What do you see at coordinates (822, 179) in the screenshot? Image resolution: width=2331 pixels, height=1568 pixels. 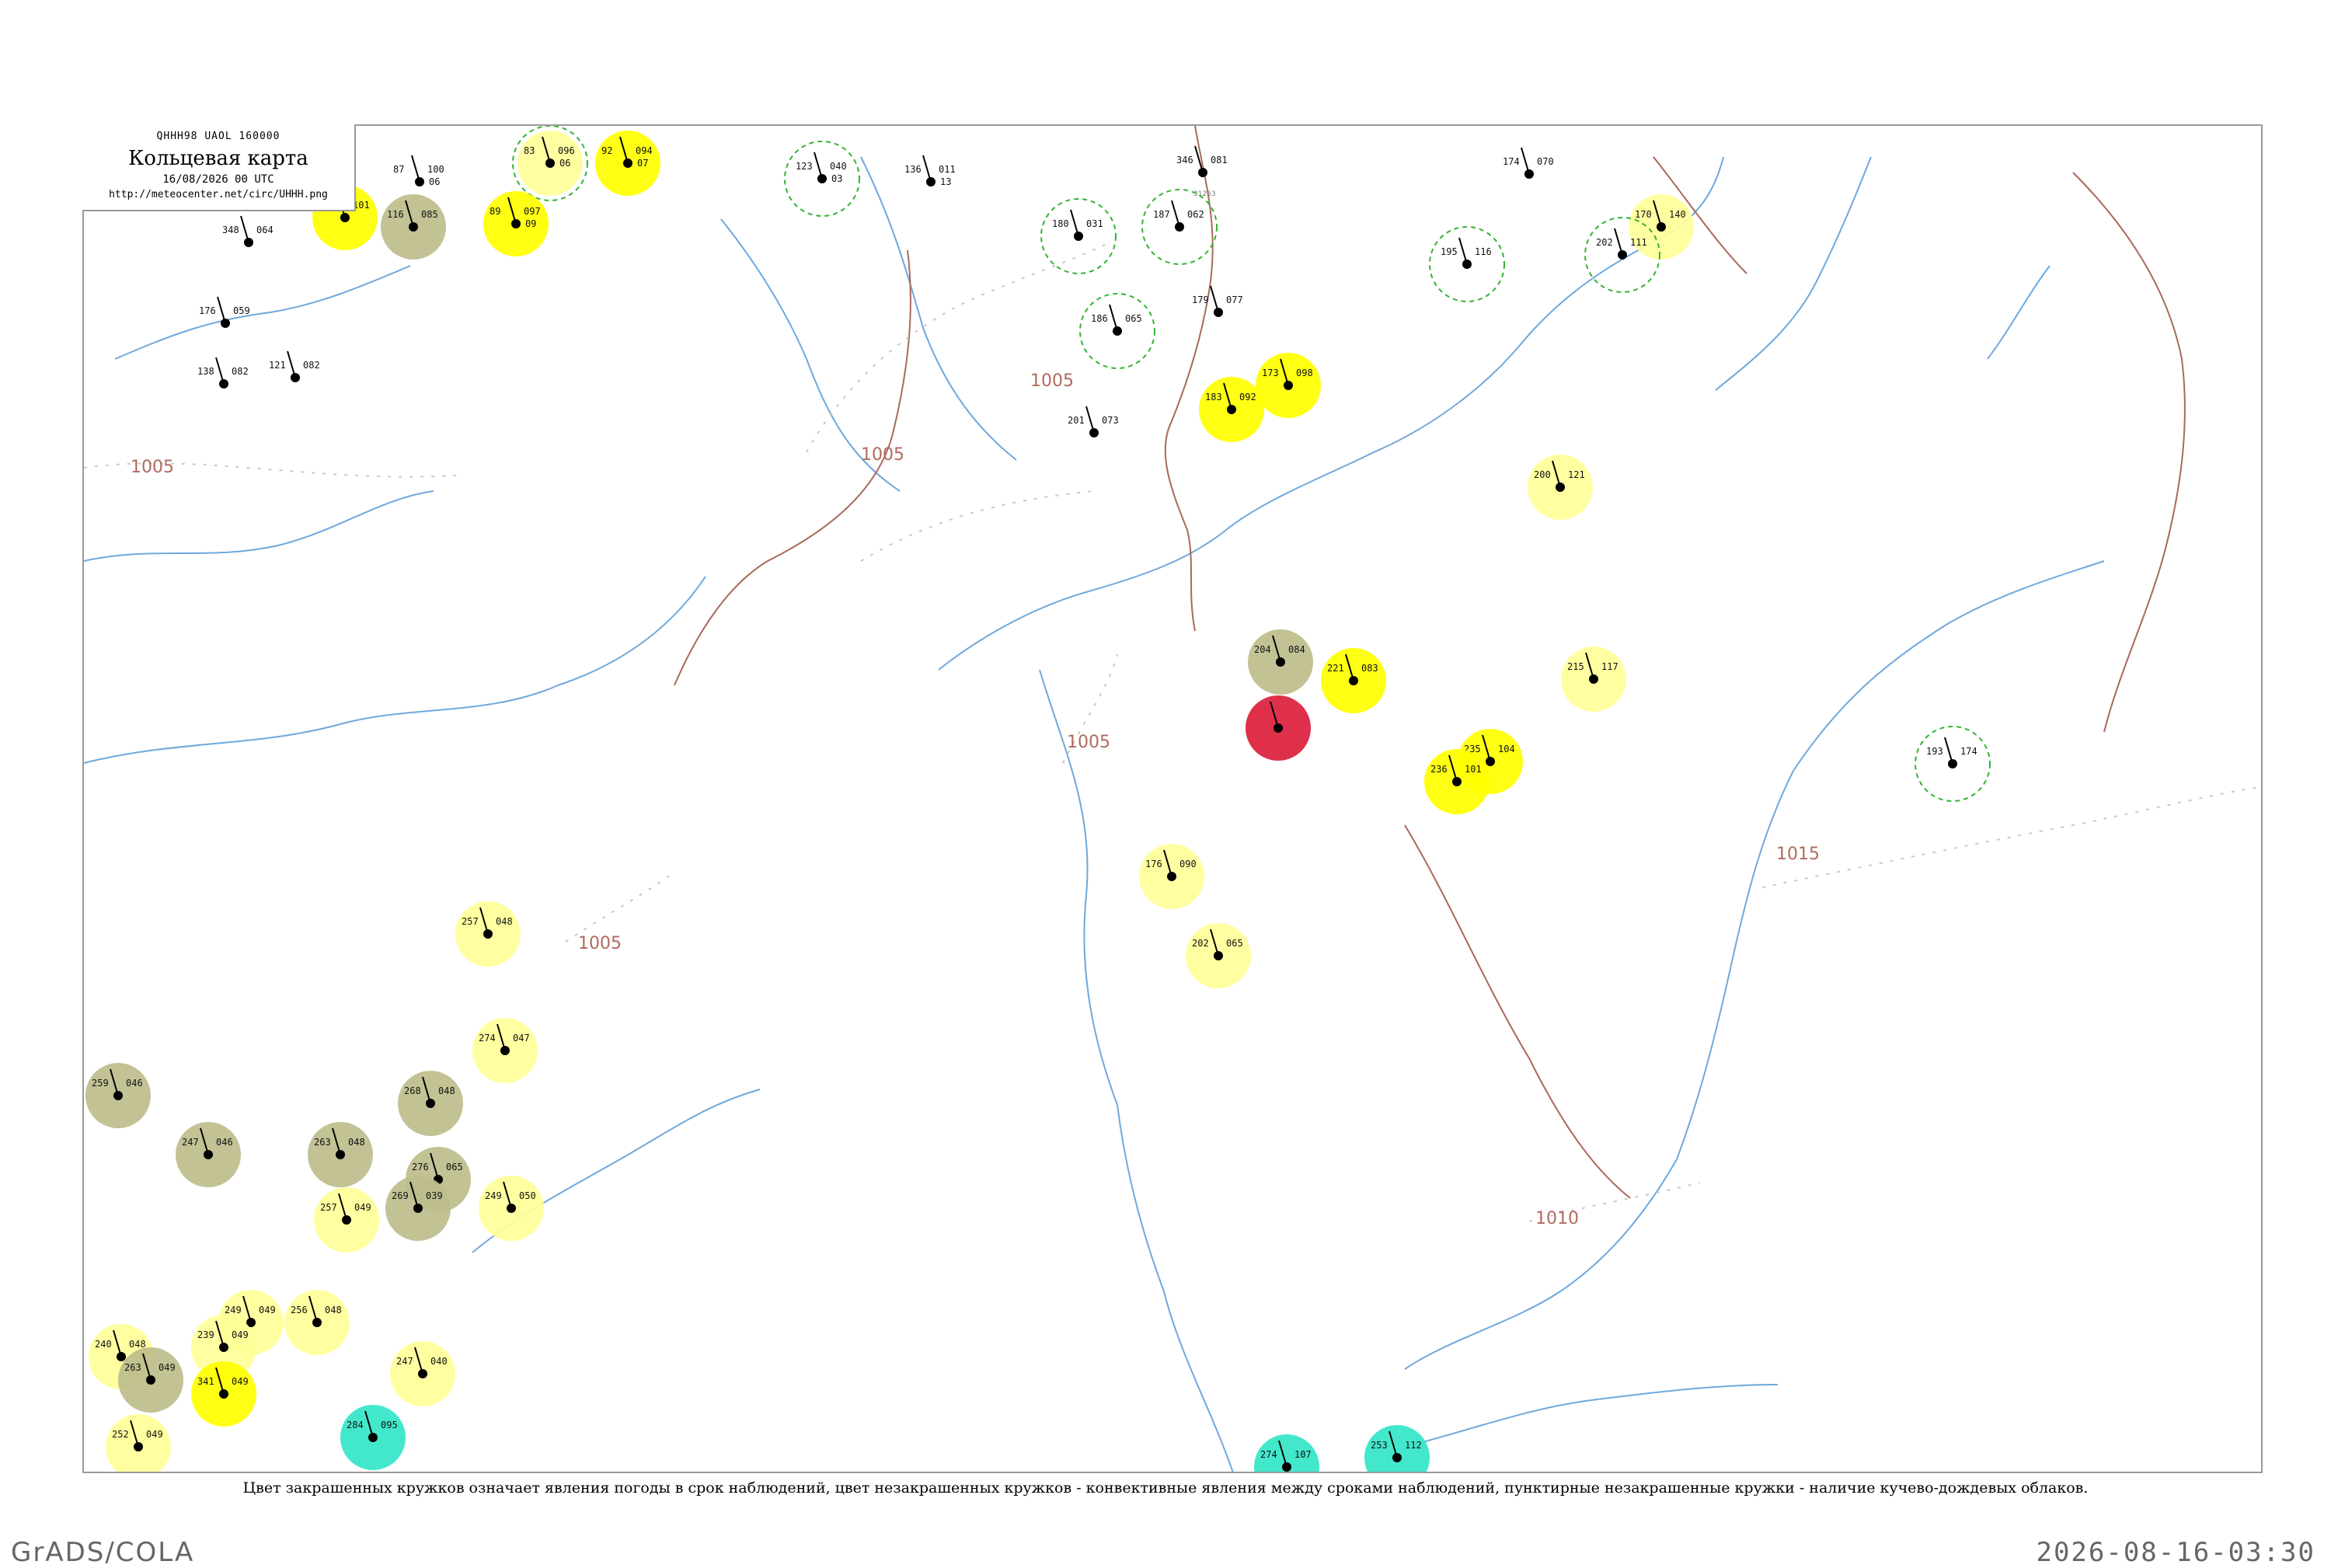 I see `weather-station: 04003 123` at bounding box center [822, 179].